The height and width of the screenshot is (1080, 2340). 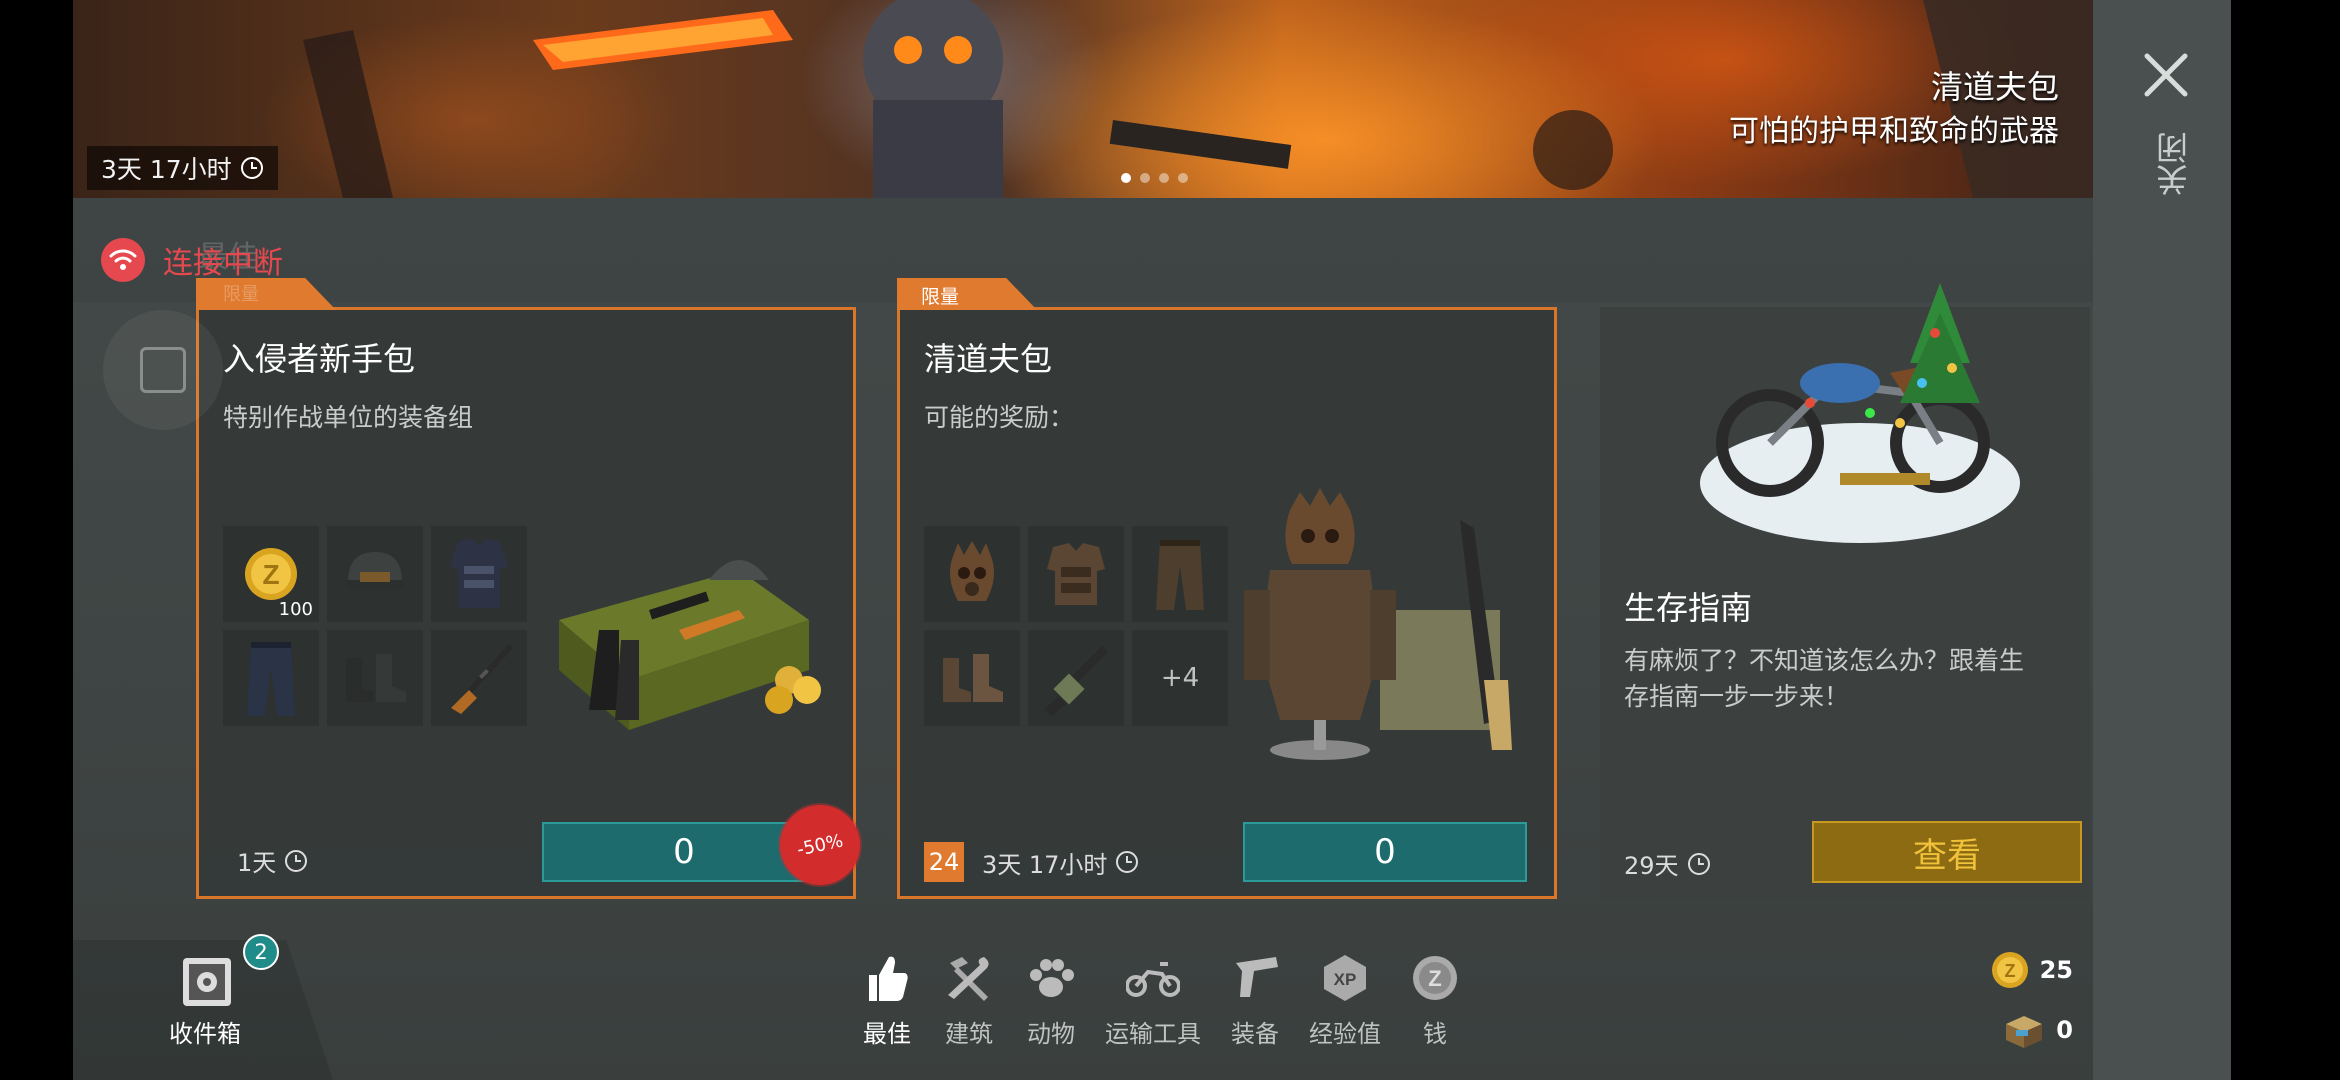 What do you see at coordinates (1154, 178) in the screenshot?
I see `banner-pagination` at bounding box center [1154, 178].